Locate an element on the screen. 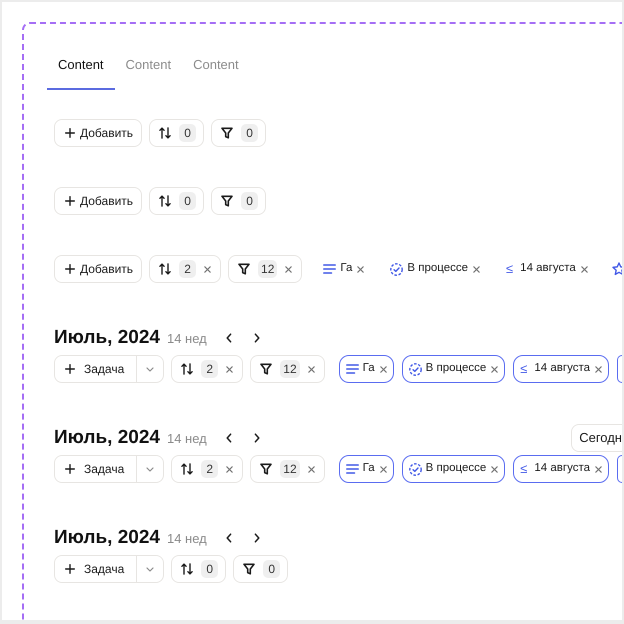 This screenshot has width=624, height=624. today-button: Сегодн is located at coordinates (596, 438).